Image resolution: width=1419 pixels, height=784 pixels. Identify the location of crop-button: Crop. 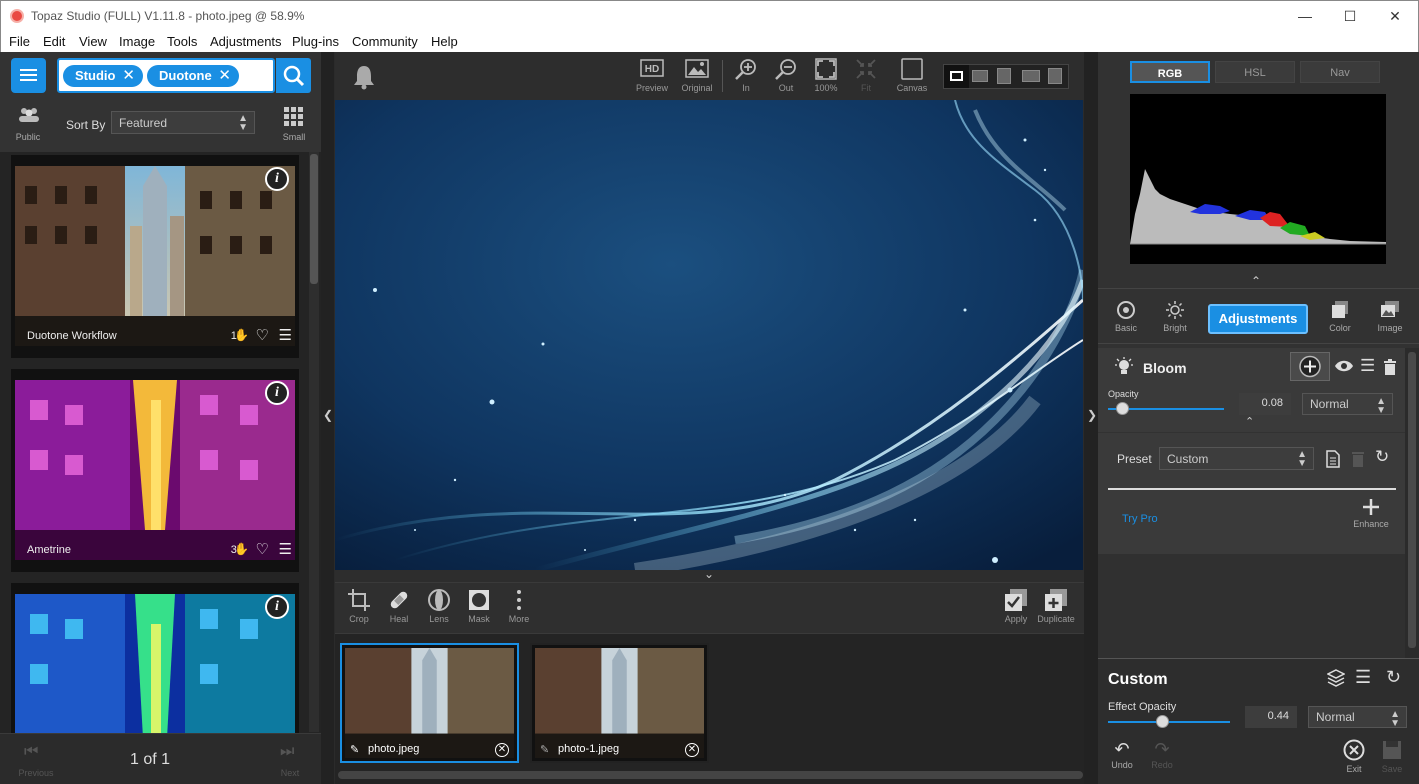
(359, 606).